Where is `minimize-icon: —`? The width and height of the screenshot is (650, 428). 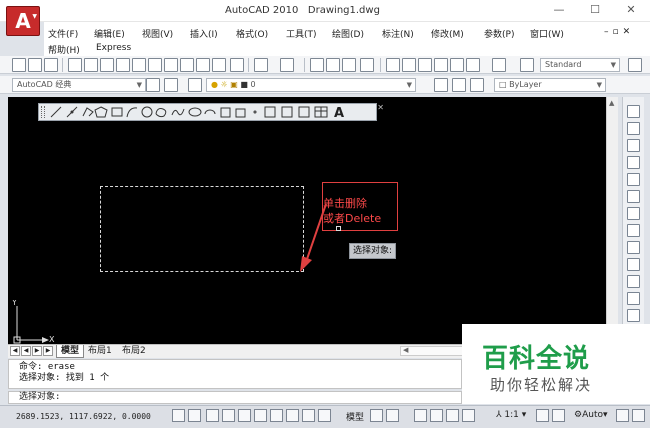 minimize-icon: — is located at coordinates (559, 11).